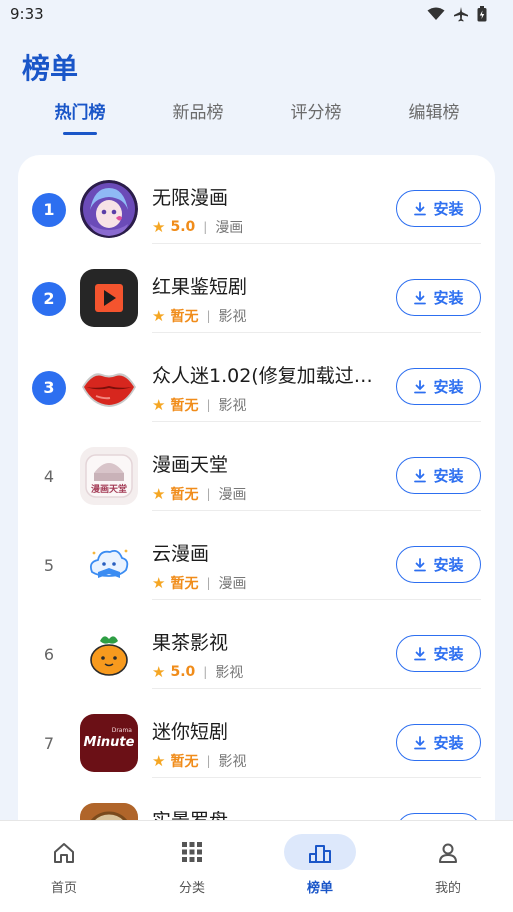 This screenshot has height=912, width=513. Describe the element at coordinates (447, 888) in the screenshot. I see `nav-profile-label: 我的` at that location.